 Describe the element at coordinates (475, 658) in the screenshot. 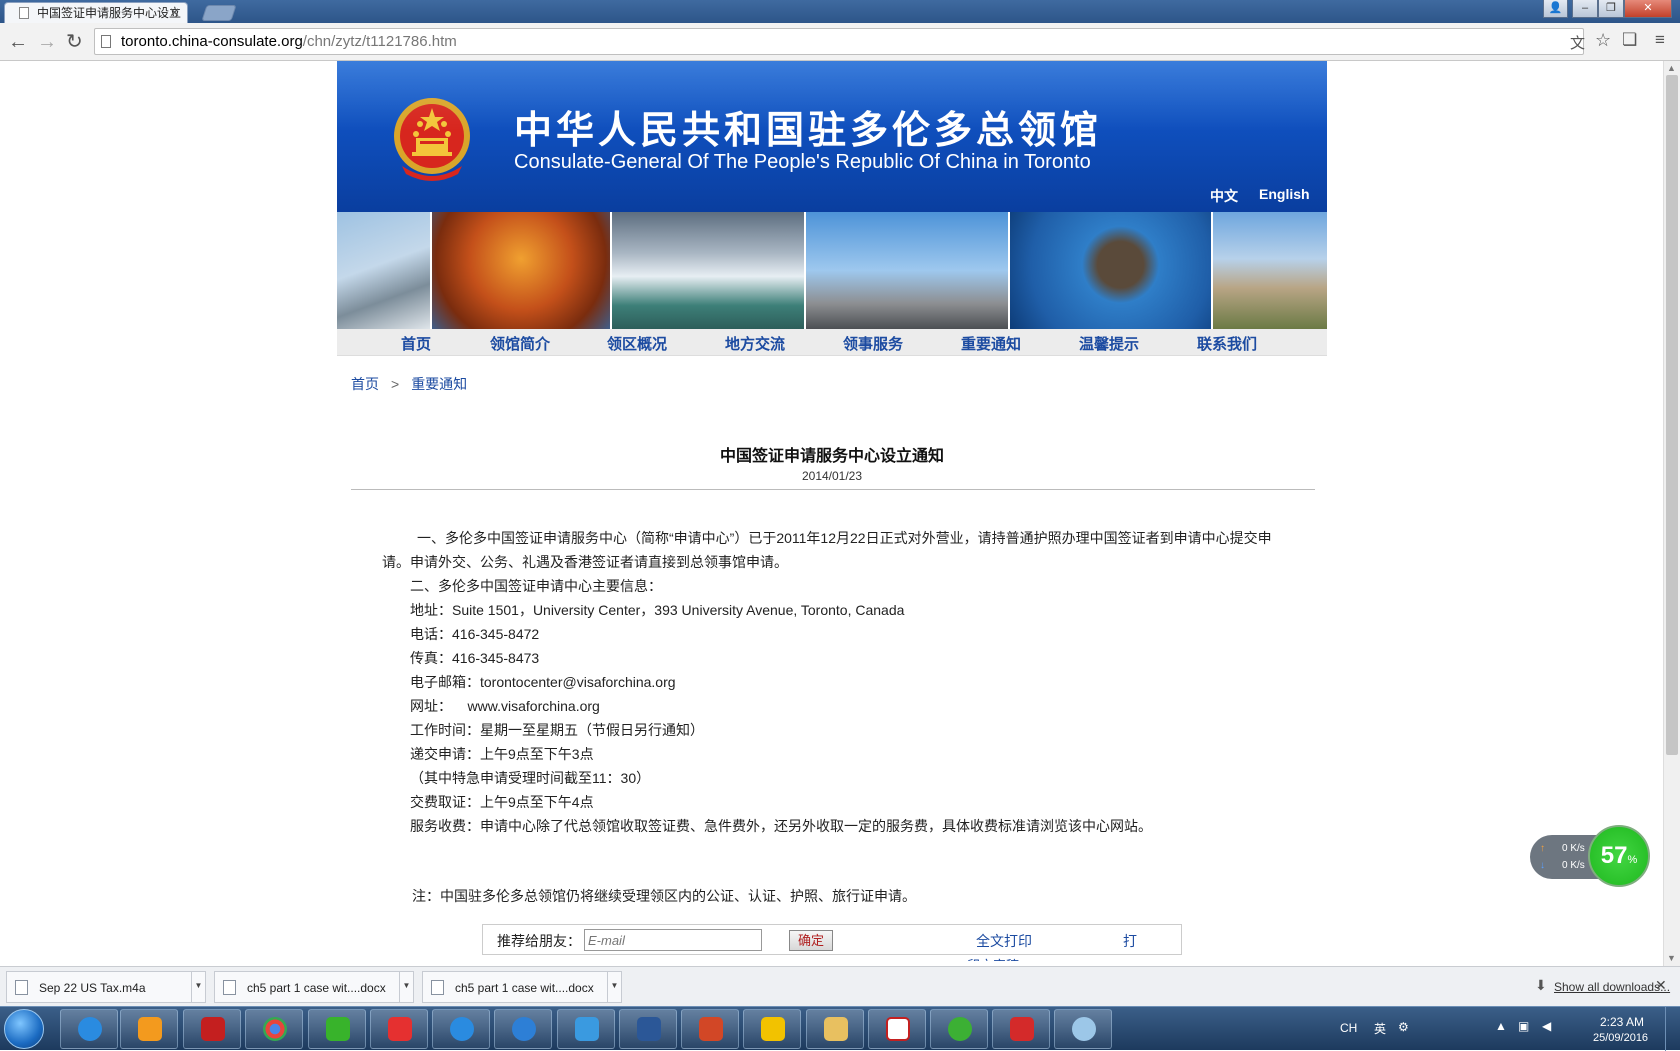

I see `article-line: 传真：416-345-8473` at that location.